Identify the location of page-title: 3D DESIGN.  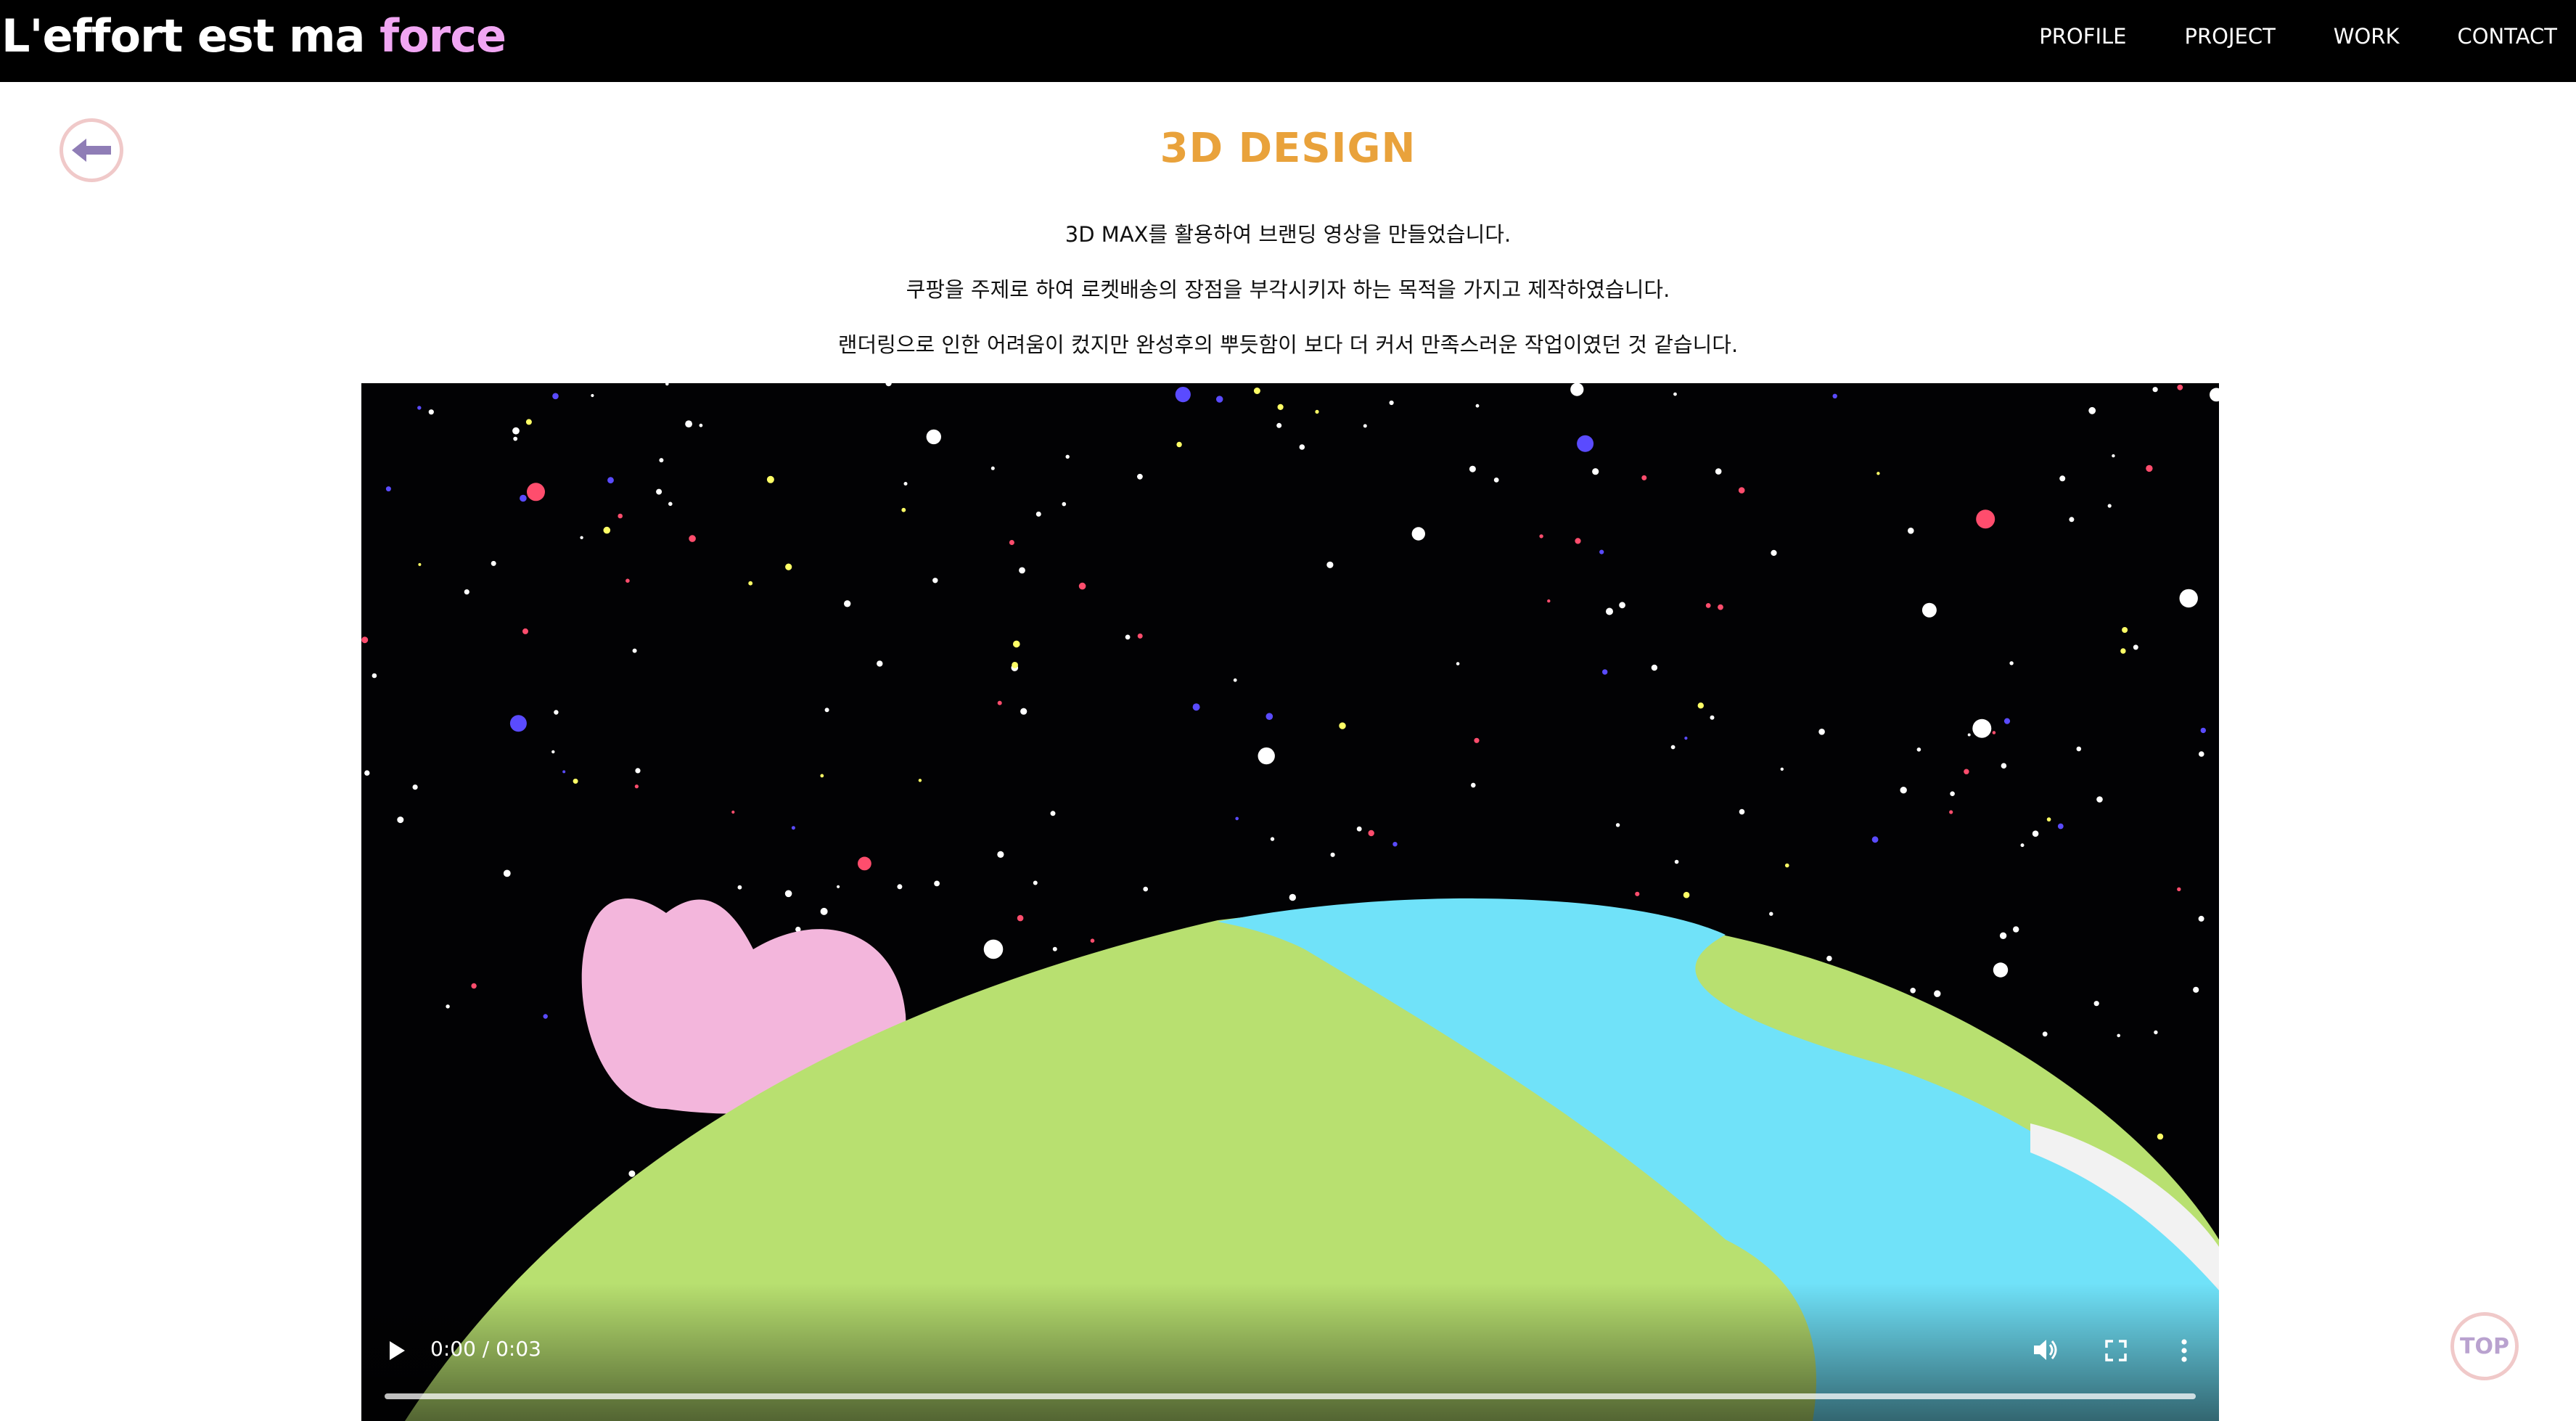
(1288, 148).